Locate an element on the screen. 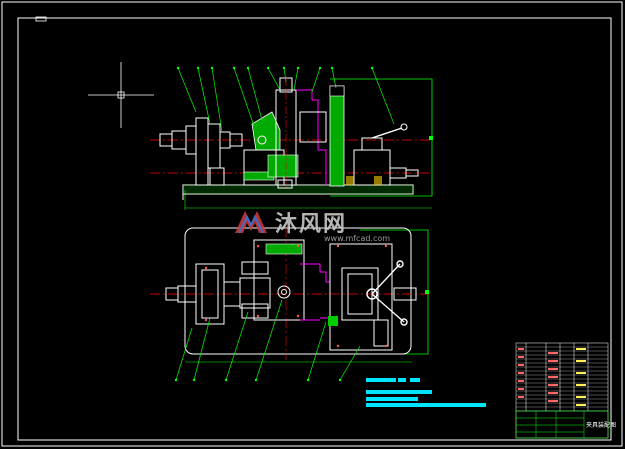  watermark-url: www.mfcad.com is located at coordinates (357, 238).